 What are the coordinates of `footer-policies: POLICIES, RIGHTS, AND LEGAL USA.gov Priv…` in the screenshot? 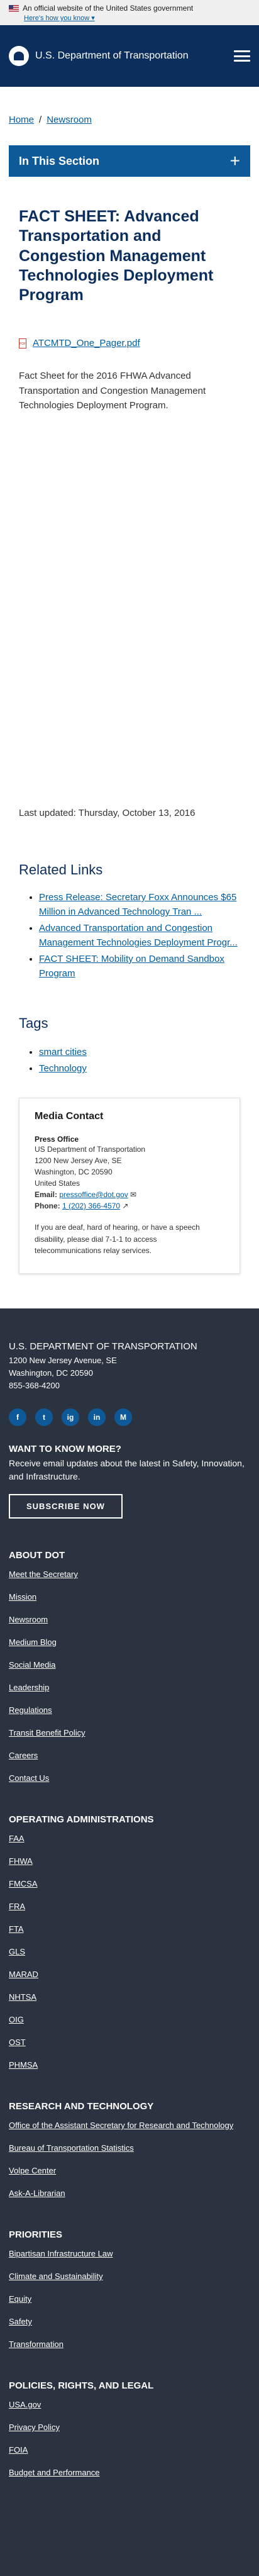 It's located at (129, 2428).